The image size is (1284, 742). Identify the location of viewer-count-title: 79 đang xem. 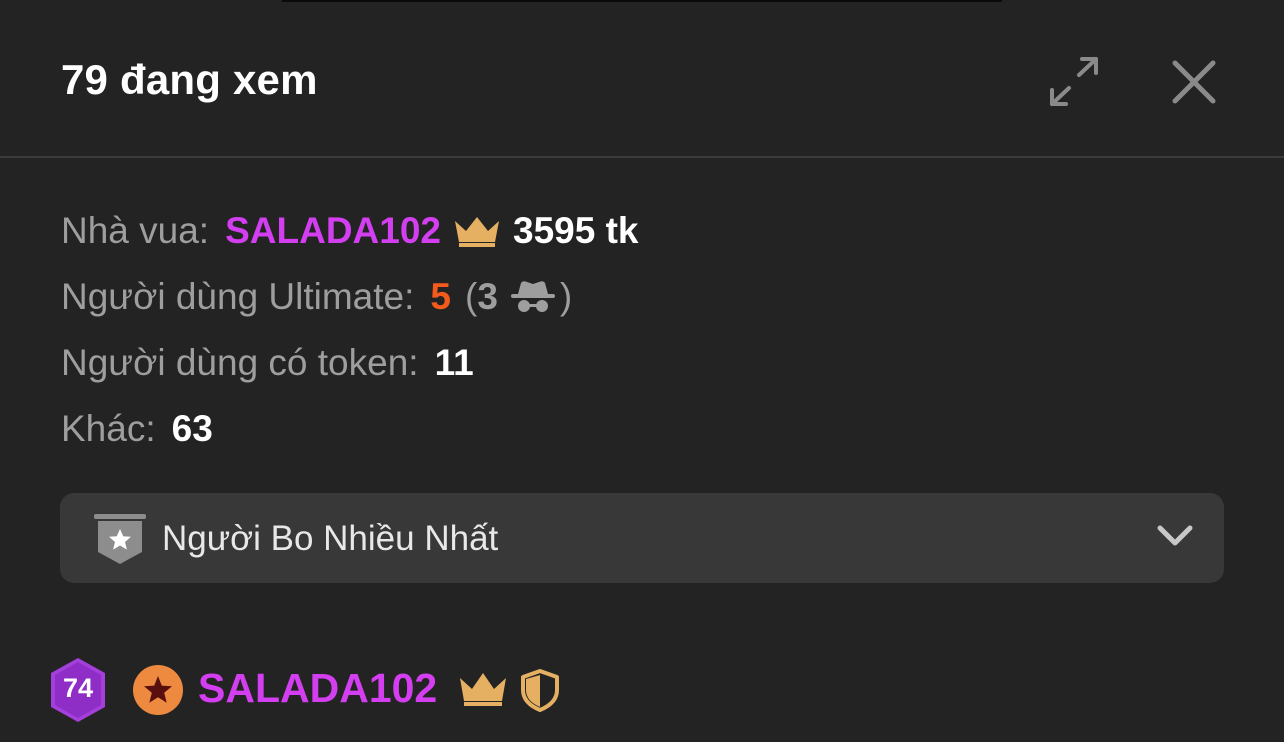
(189, 79).